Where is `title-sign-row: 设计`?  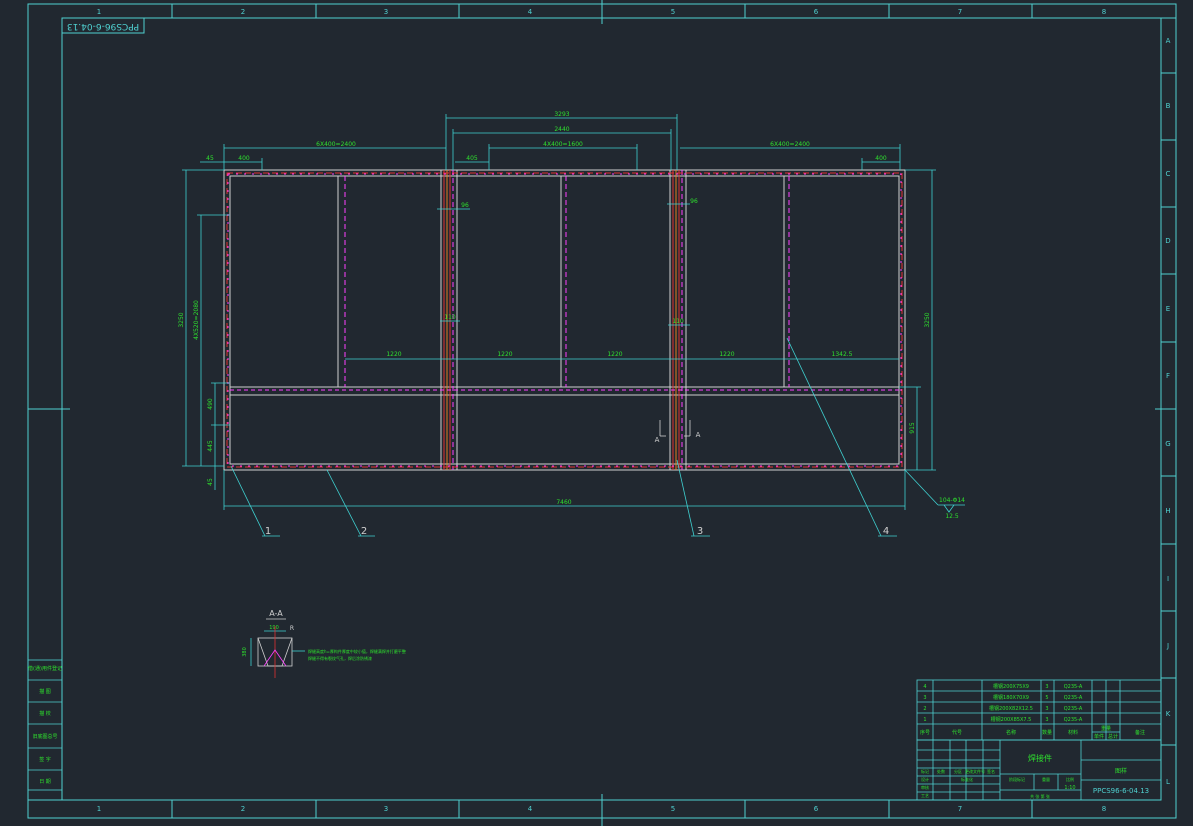
title-sign-row: 设计 is located at coordinates (925, 779).